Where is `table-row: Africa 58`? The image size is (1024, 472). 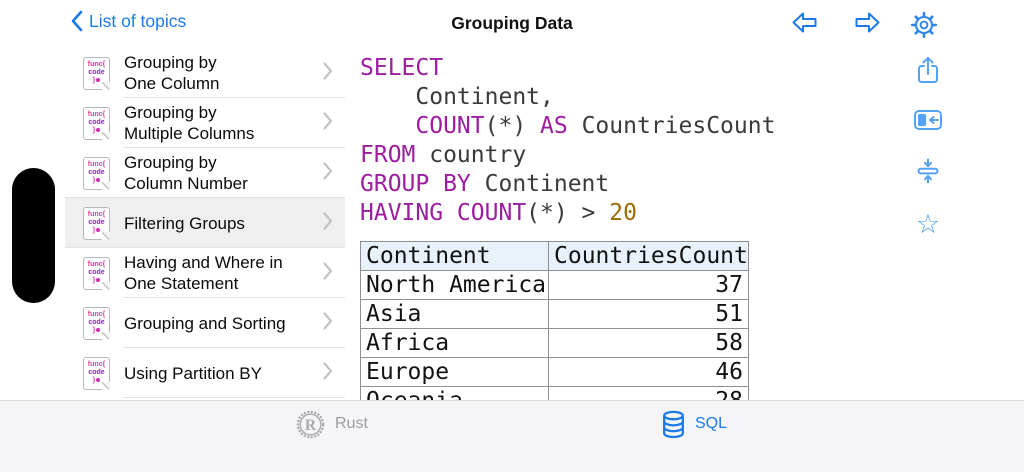 table-row: Africa 58 is located at coordinates (554, 343).